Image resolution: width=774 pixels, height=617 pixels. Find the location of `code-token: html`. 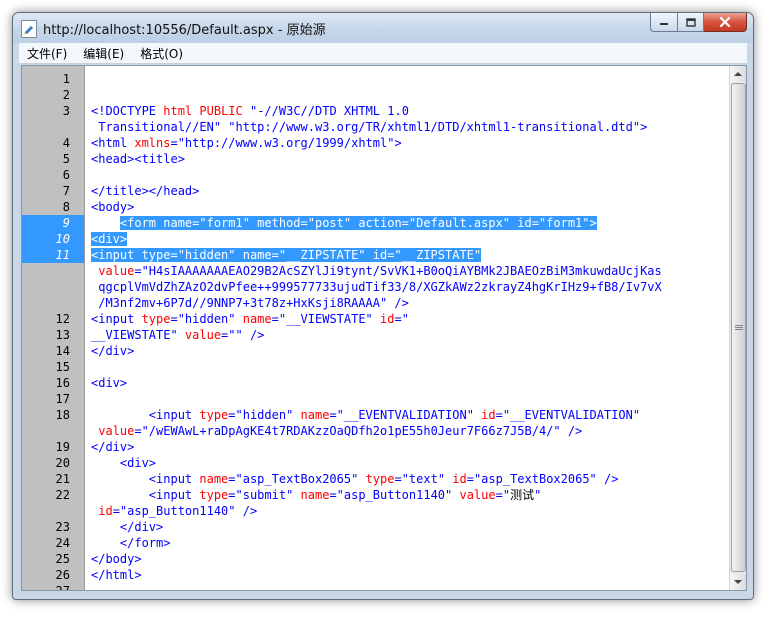

code-token: html is located at coordinates (178, 111).